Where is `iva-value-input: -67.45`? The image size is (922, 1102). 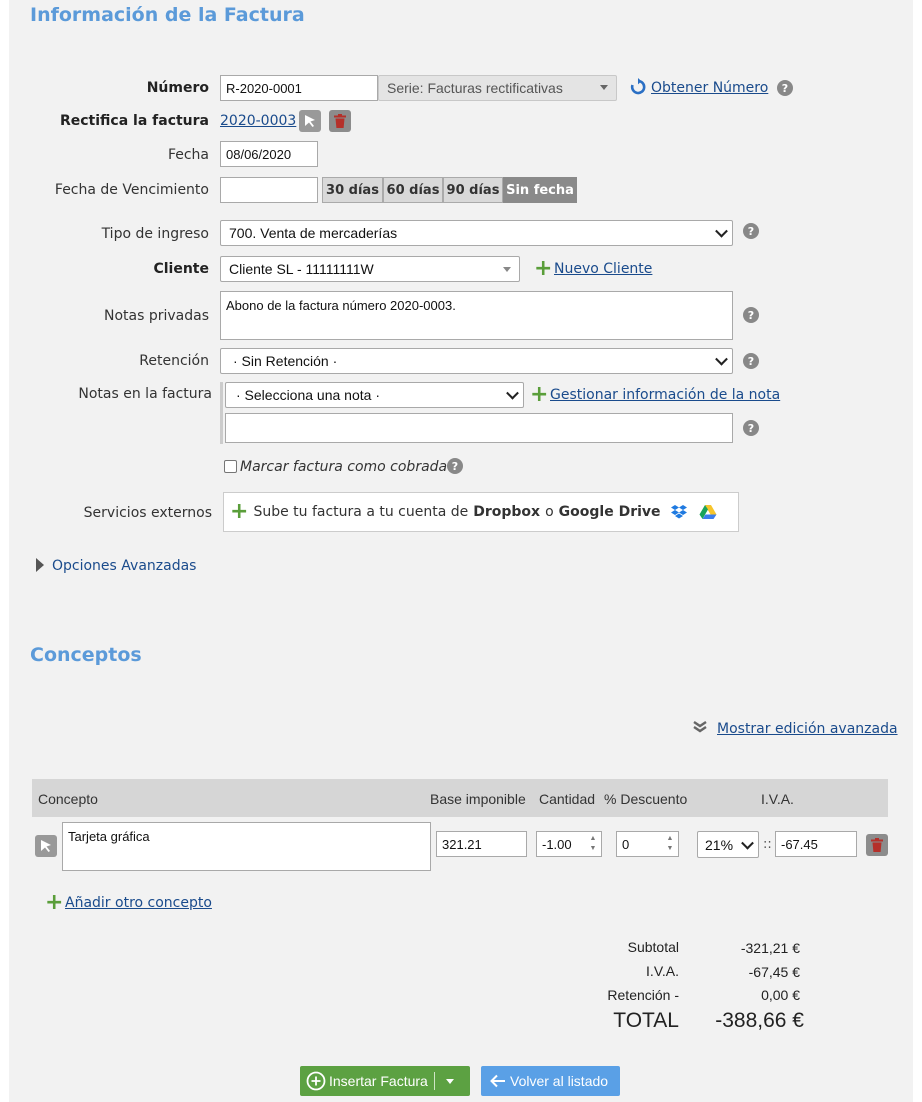 iva-value-input: -67.45 is located at coordinates (816, 844).